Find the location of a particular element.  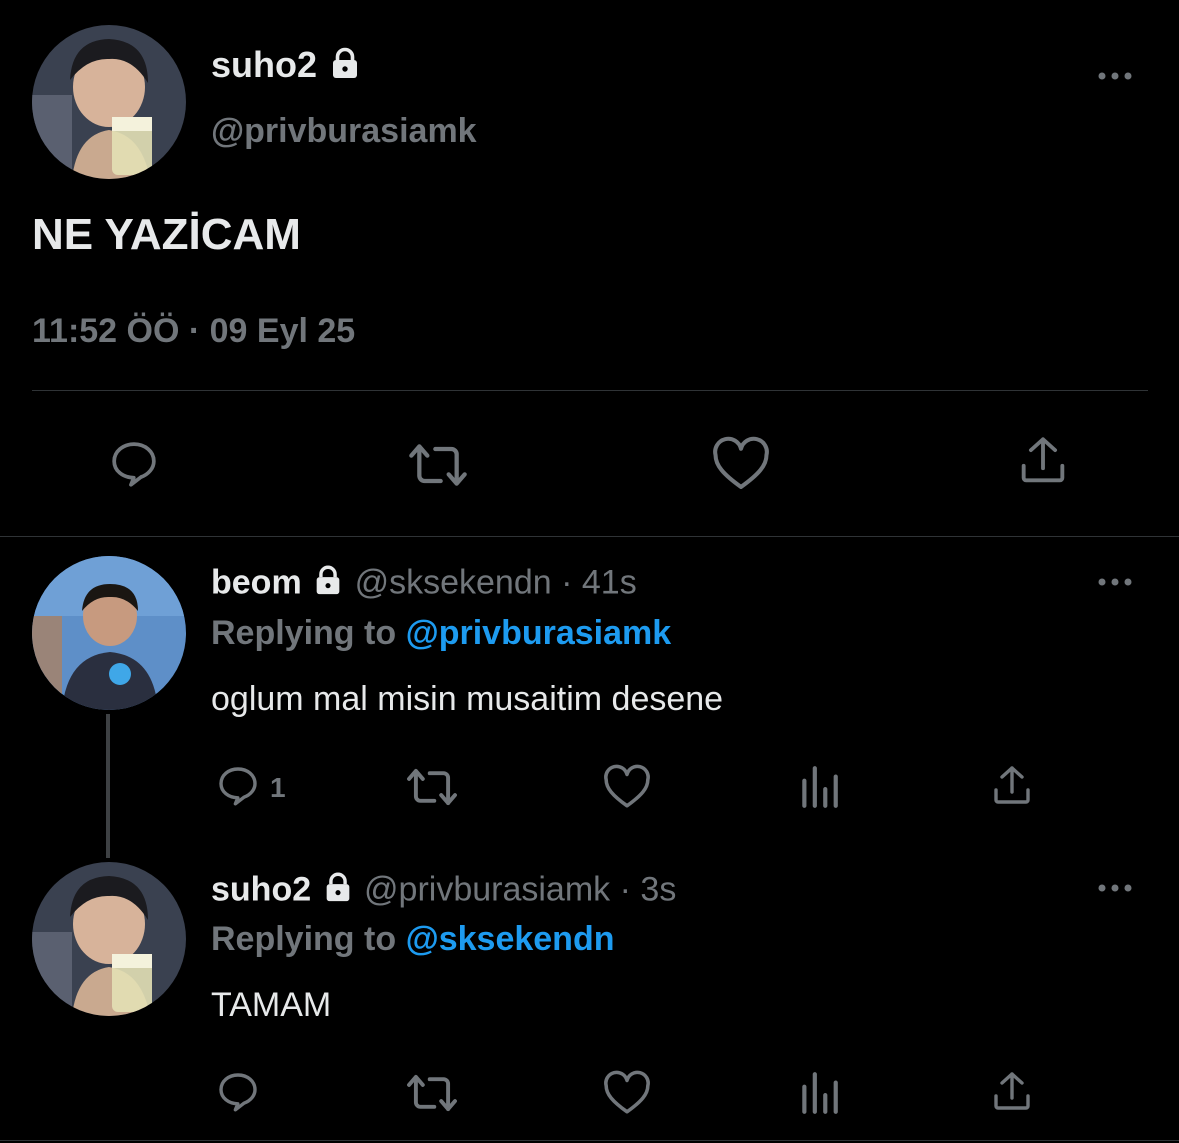

tweet-text: TAMAM is located at coordinates (271, 1005).